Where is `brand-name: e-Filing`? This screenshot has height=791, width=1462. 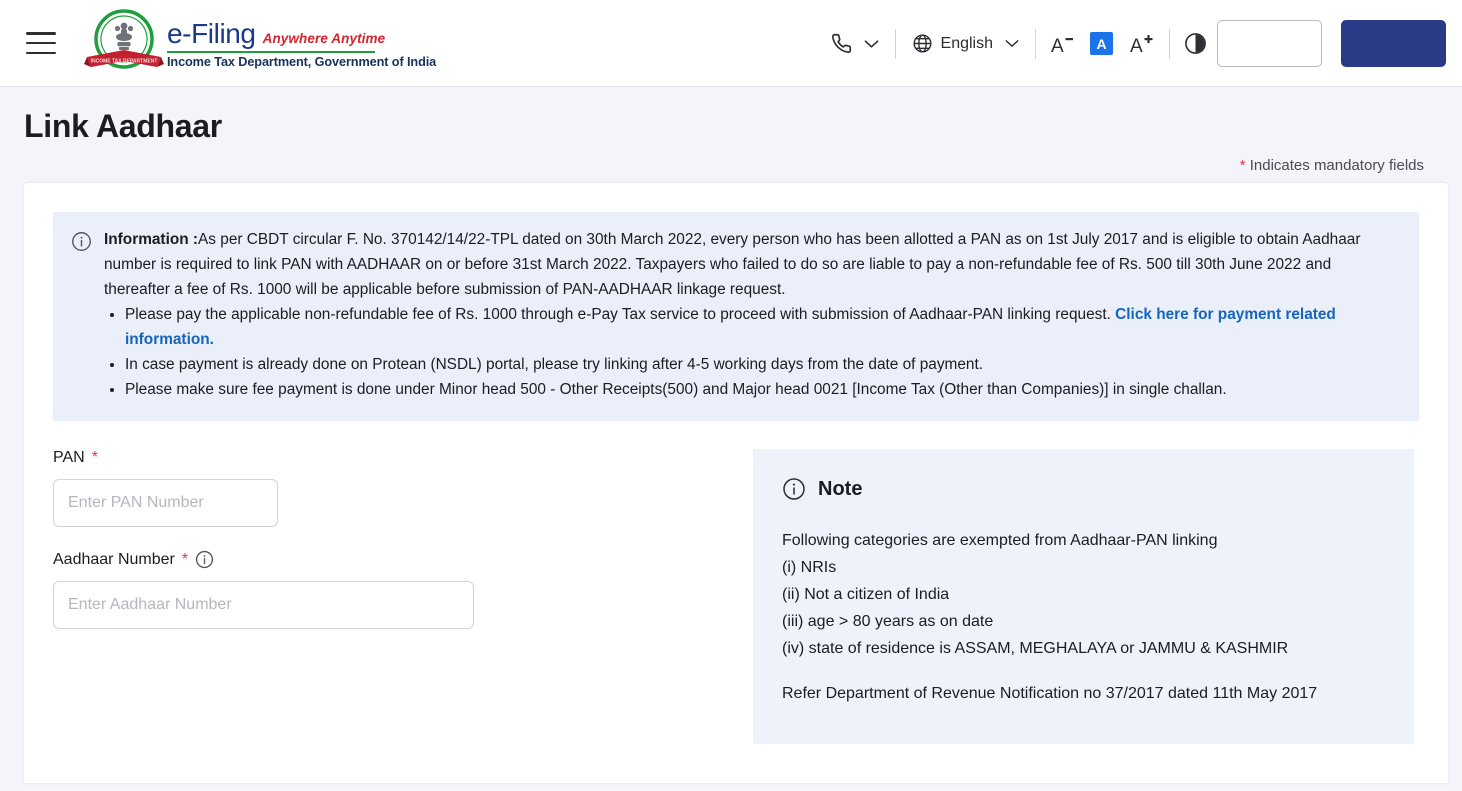 brand-name: e-Filing is located at coordinates (211, 33).